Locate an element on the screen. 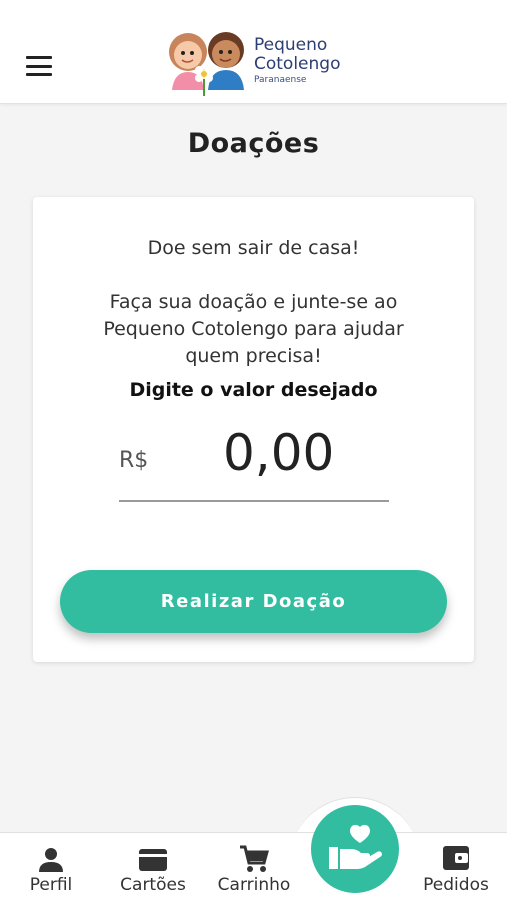 This screenshot has width=507, height=900. logo-text: Pequeno Cotolengo Paranaense is located at coordinates (297, 60).